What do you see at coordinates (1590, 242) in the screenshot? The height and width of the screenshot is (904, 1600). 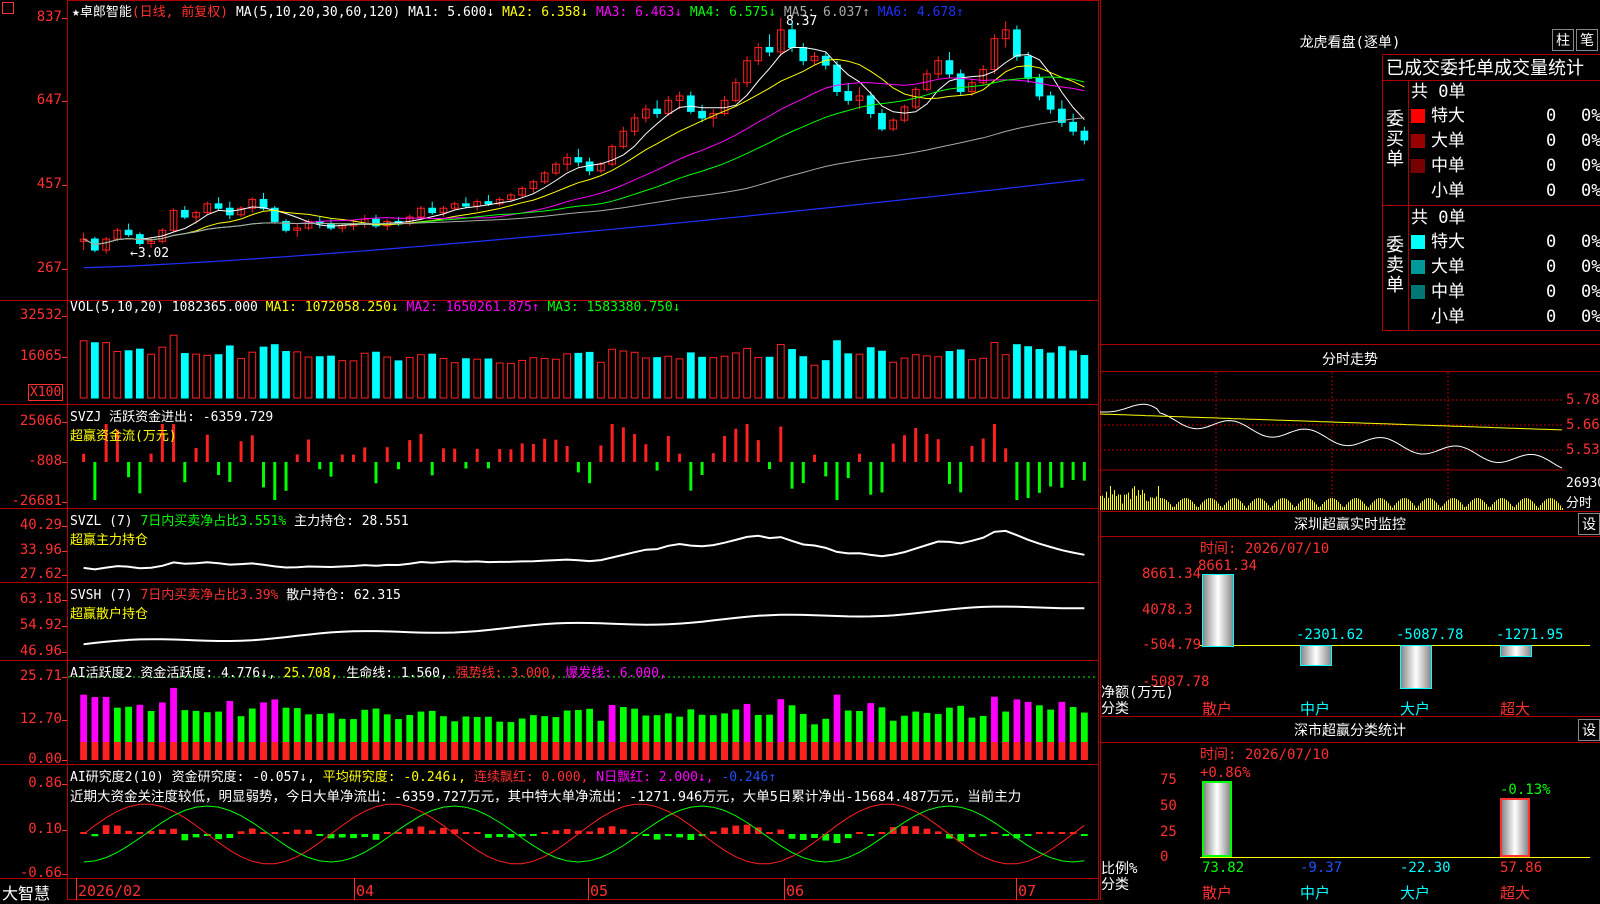 I see `order-pct: 0%` at bounding box center [1590, 242].